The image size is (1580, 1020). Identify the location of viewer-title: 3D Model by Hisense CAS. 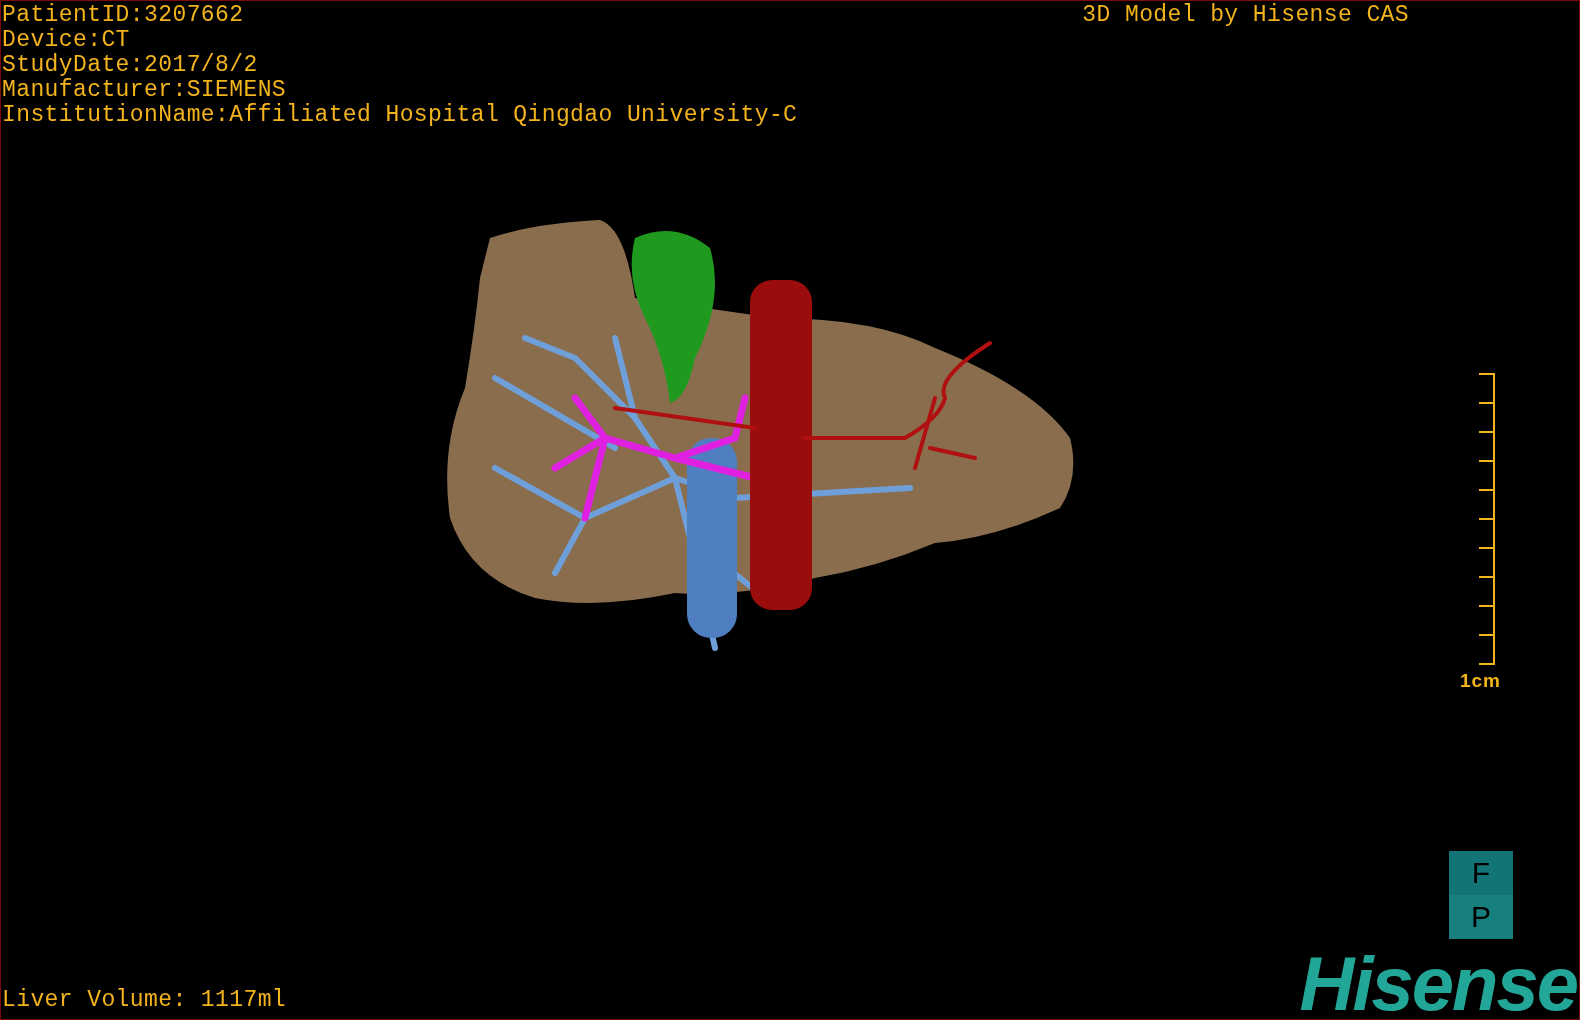
(1245, 16).